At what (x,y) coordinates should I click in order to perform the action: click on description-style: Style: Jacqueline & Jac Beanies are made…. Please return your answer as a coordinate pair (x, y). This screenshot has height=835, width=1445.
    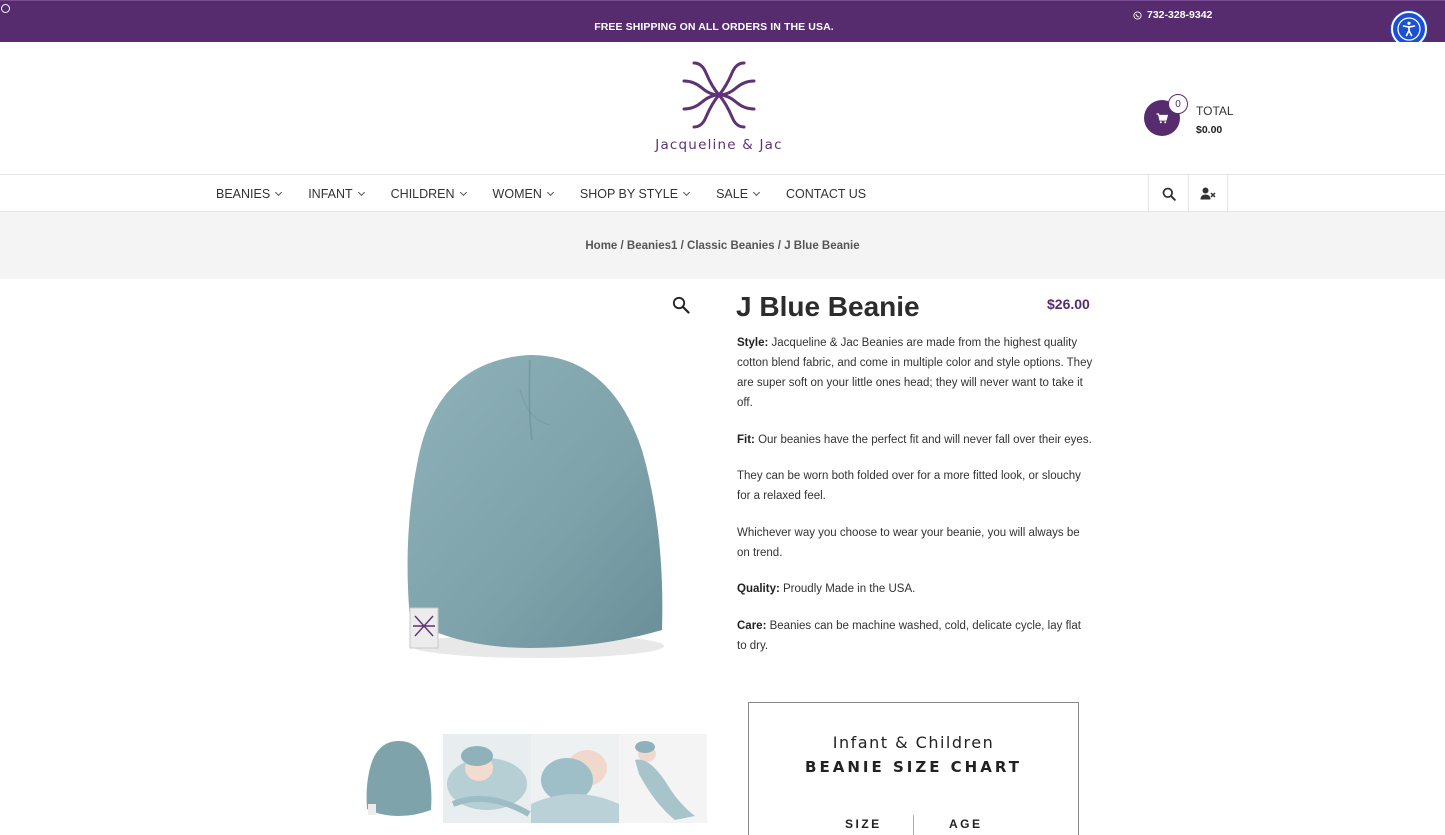
    Looking at the image, I should click on (915, 373).